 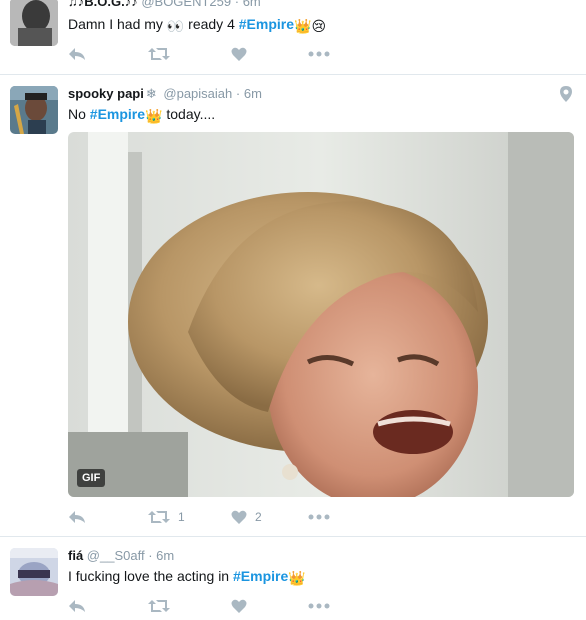 I want to click on tweet-text: Damn I had my 👀 ready 4 #Empire👑😢, so click(x=197, y=25).